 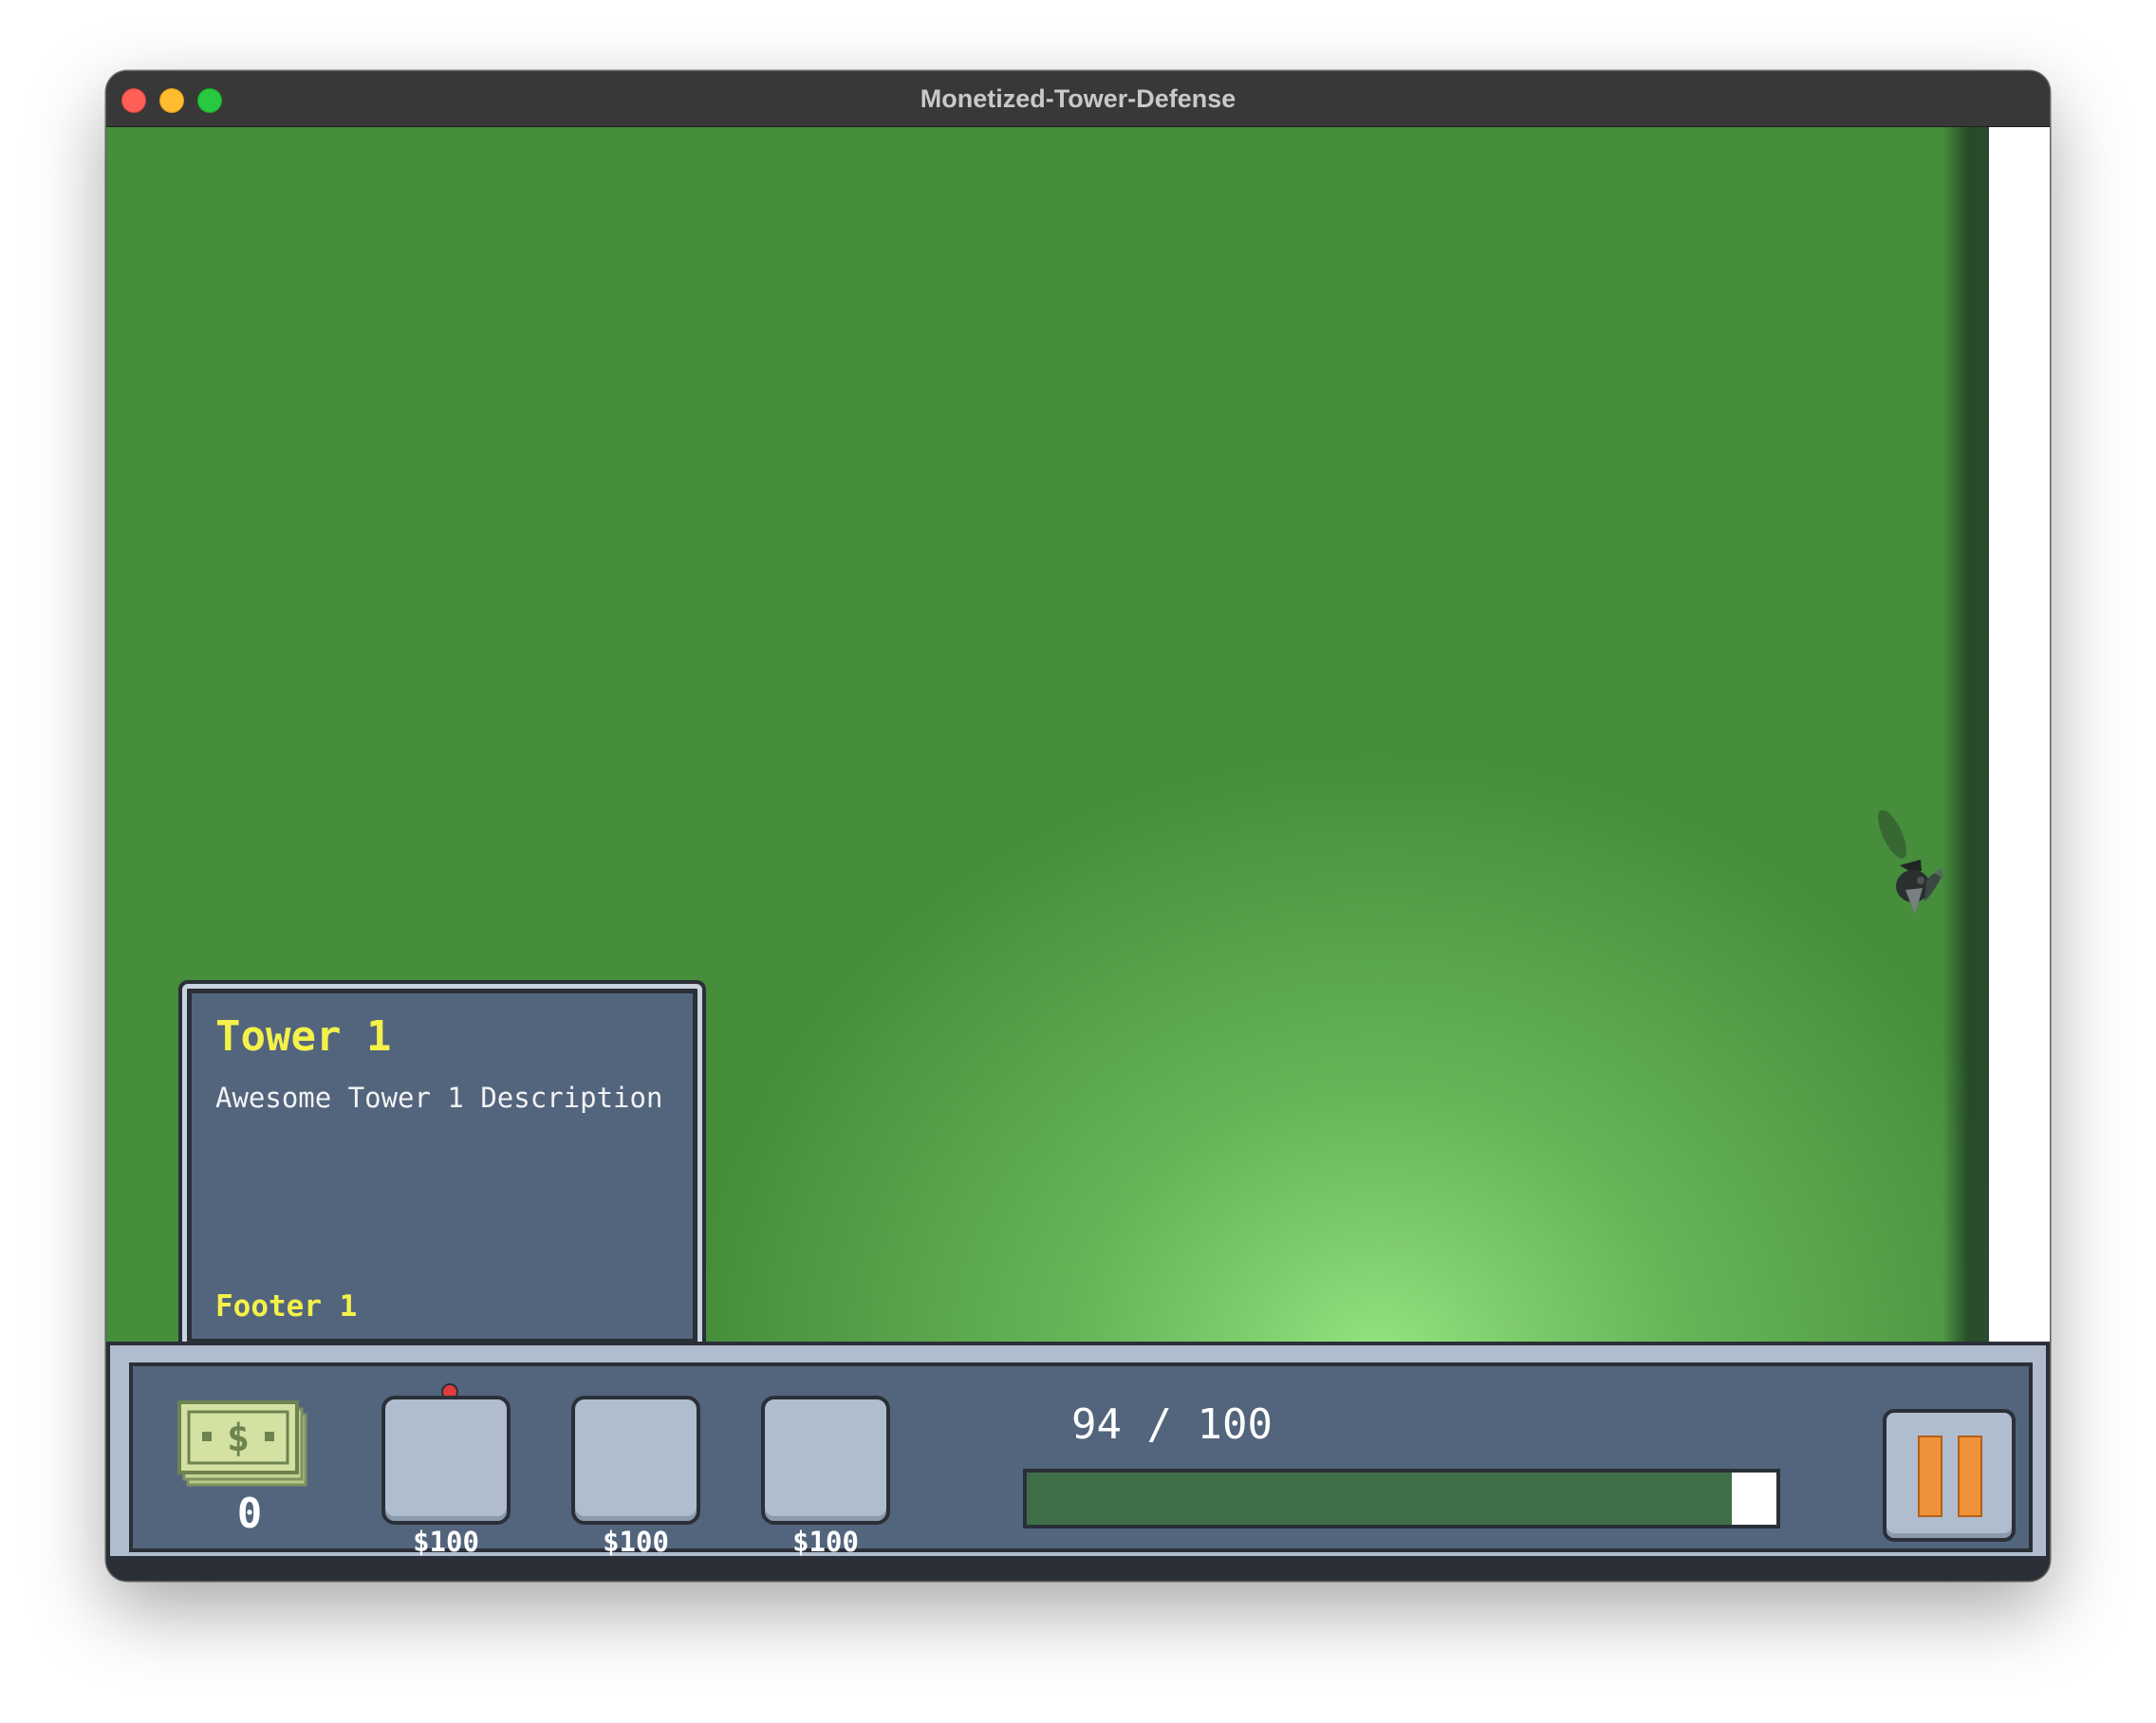 I want to click on window-title: Monetized-Tower-Defense, so click(x=1078, y=98).